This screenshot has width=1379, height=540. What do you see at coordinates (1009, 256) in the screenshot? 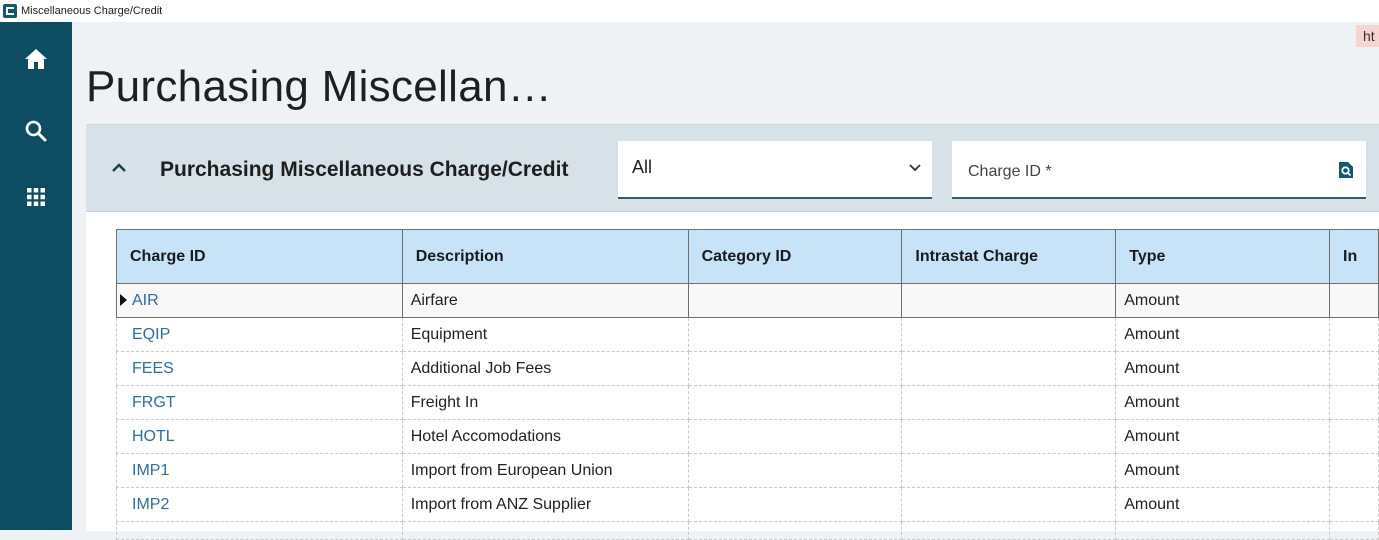
I see `column-header-intrastat-charge: Intrastat Charge` at bounding box center [1009, 256].